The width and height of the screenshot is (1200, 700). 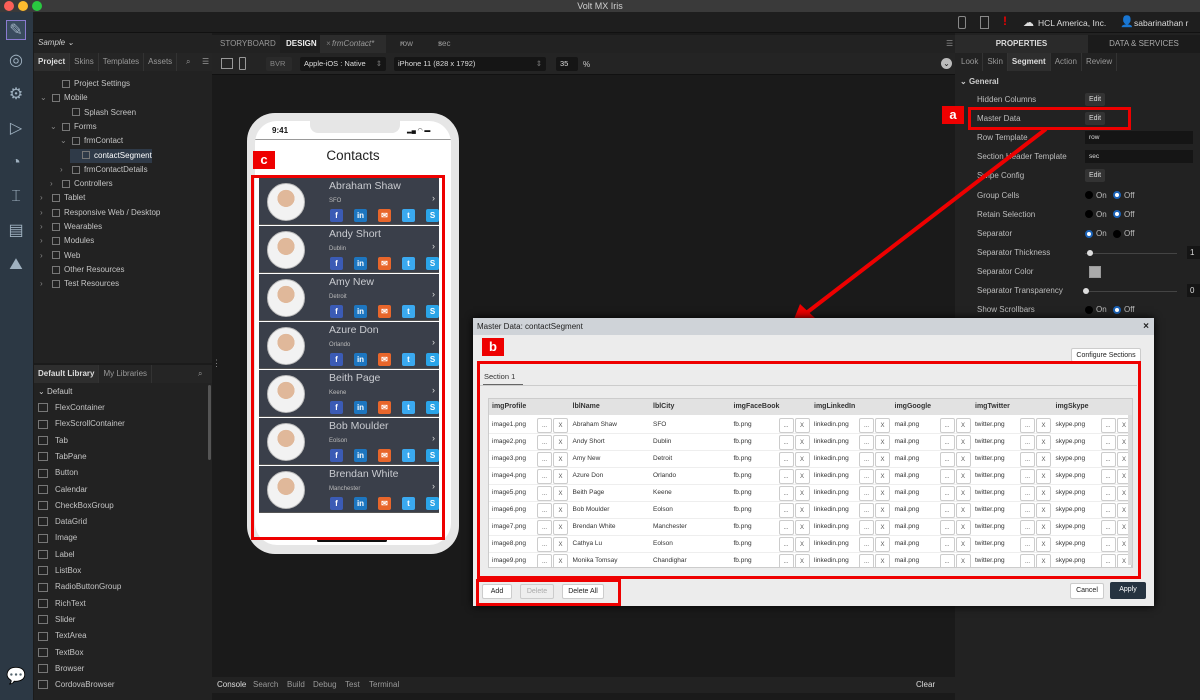 I want to click on zoom-input: 35, so click(x=567, y=64).